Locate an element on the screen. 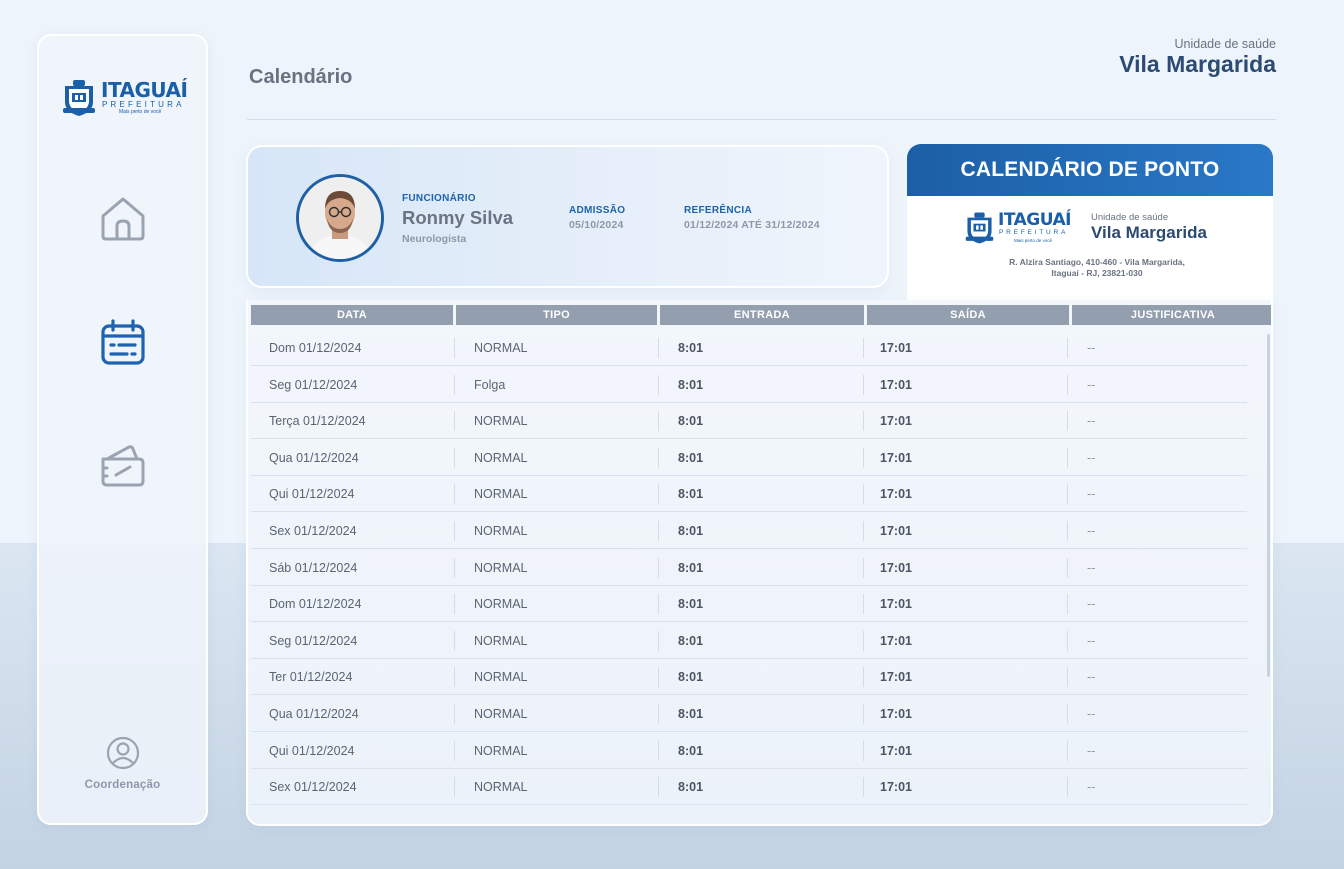 This screenshot has height=869, width=1344. cell-data: Ter 01/12/2024 is located at coordinates (311, 677).